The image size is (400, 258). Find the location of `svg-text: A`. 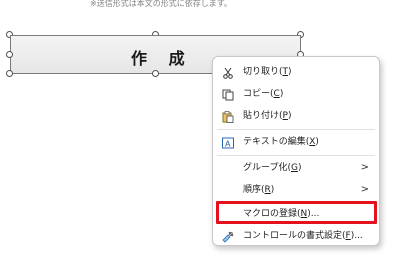

svg-text: A is located at coordinates (228, 144).